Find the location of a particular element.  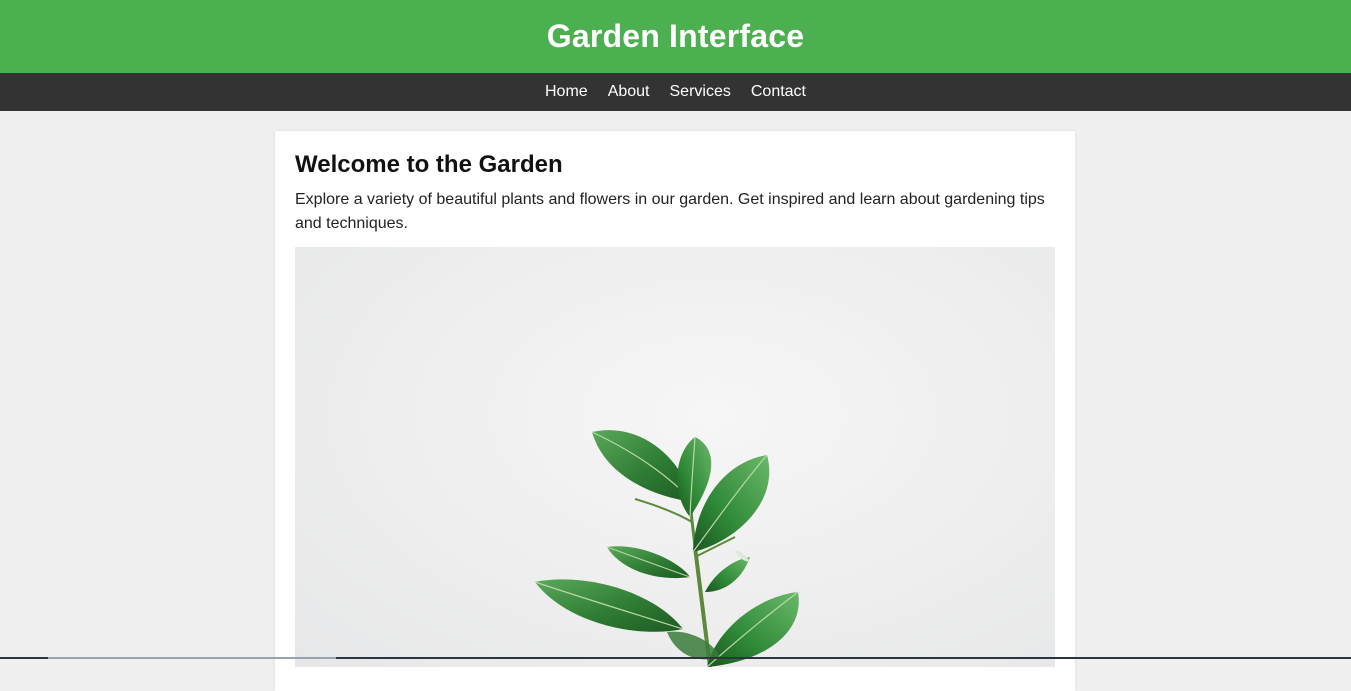

plant-illustration is located at coordinates (666, 548).